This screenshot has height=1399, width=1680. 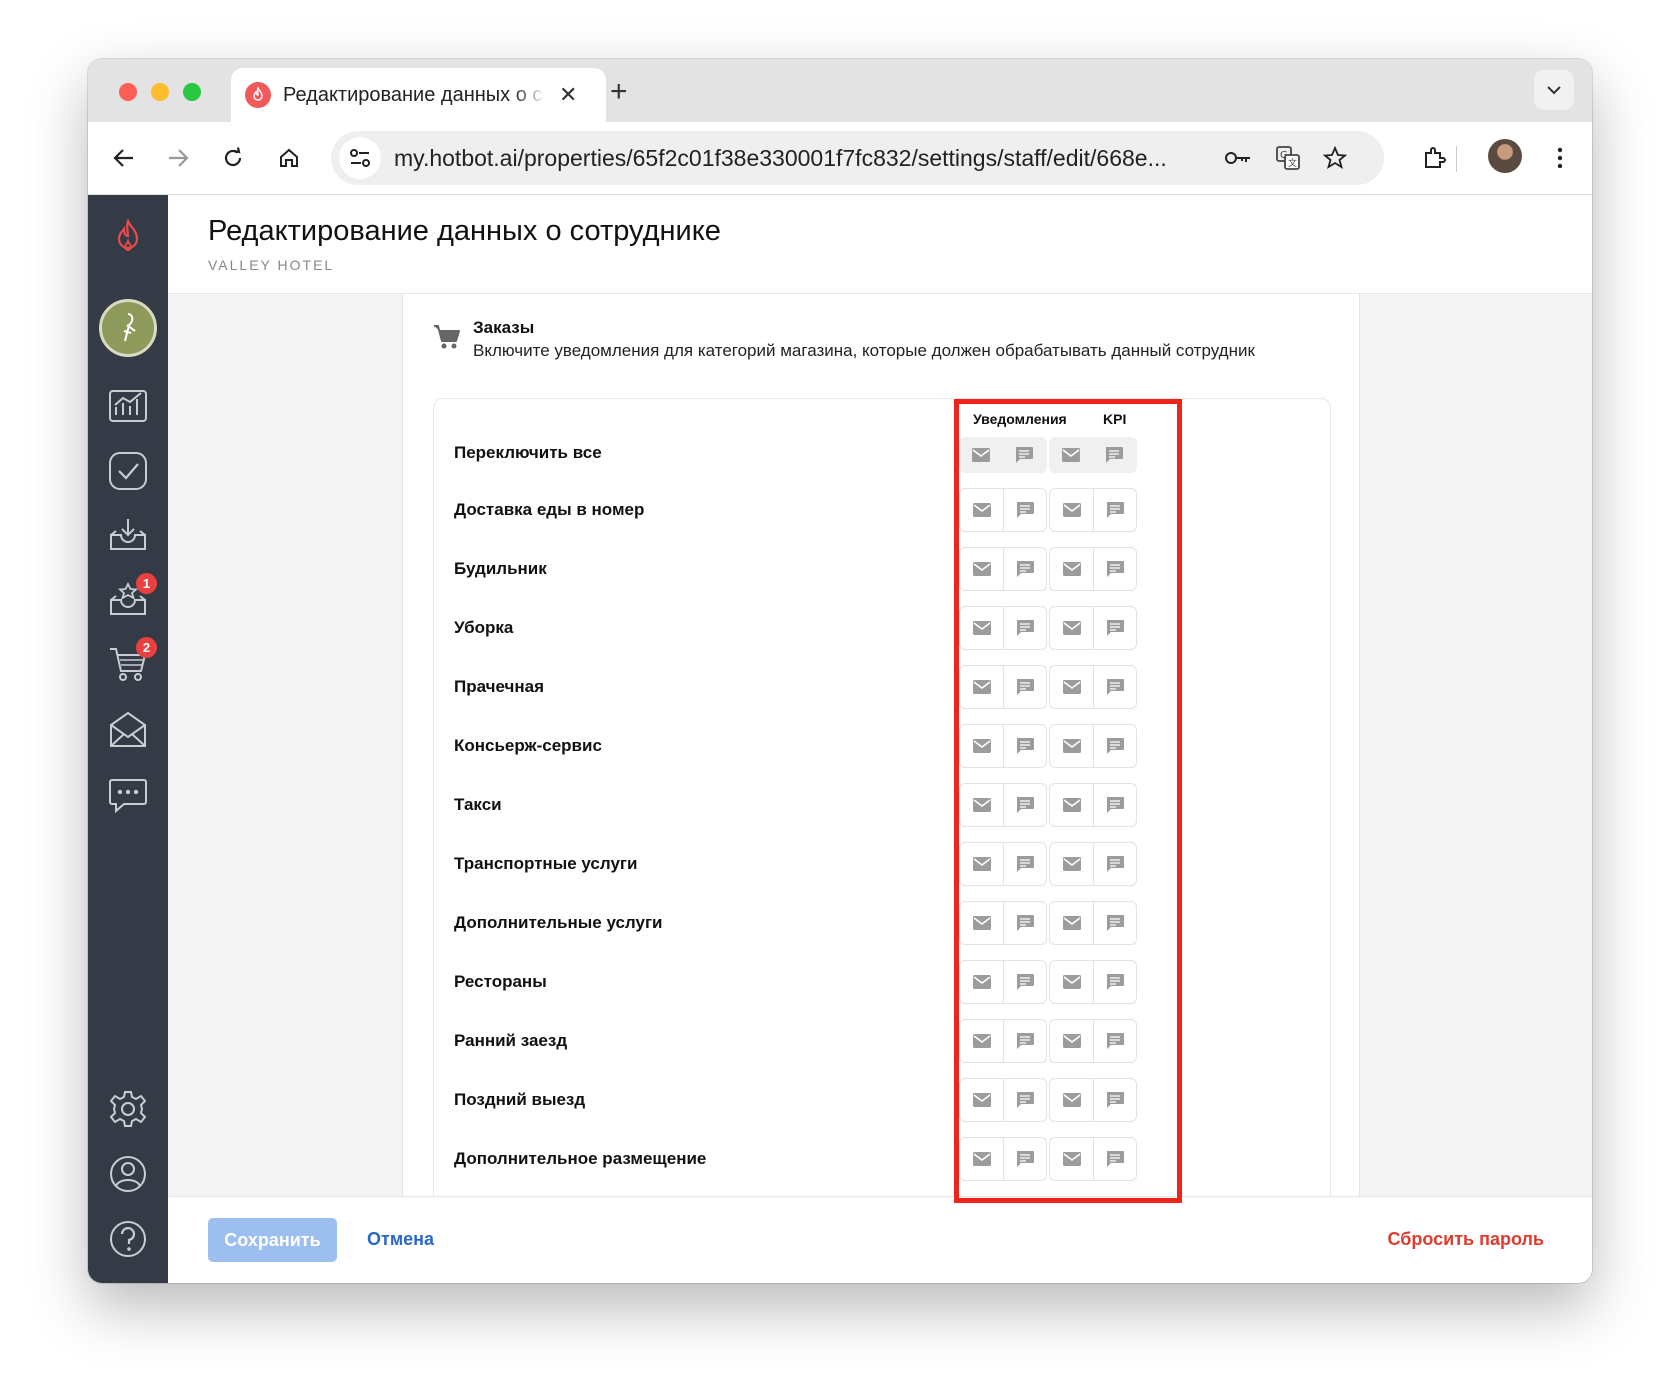 I want to click on toggle-all-notifications-email-toggle, so click(x=980, y=455).